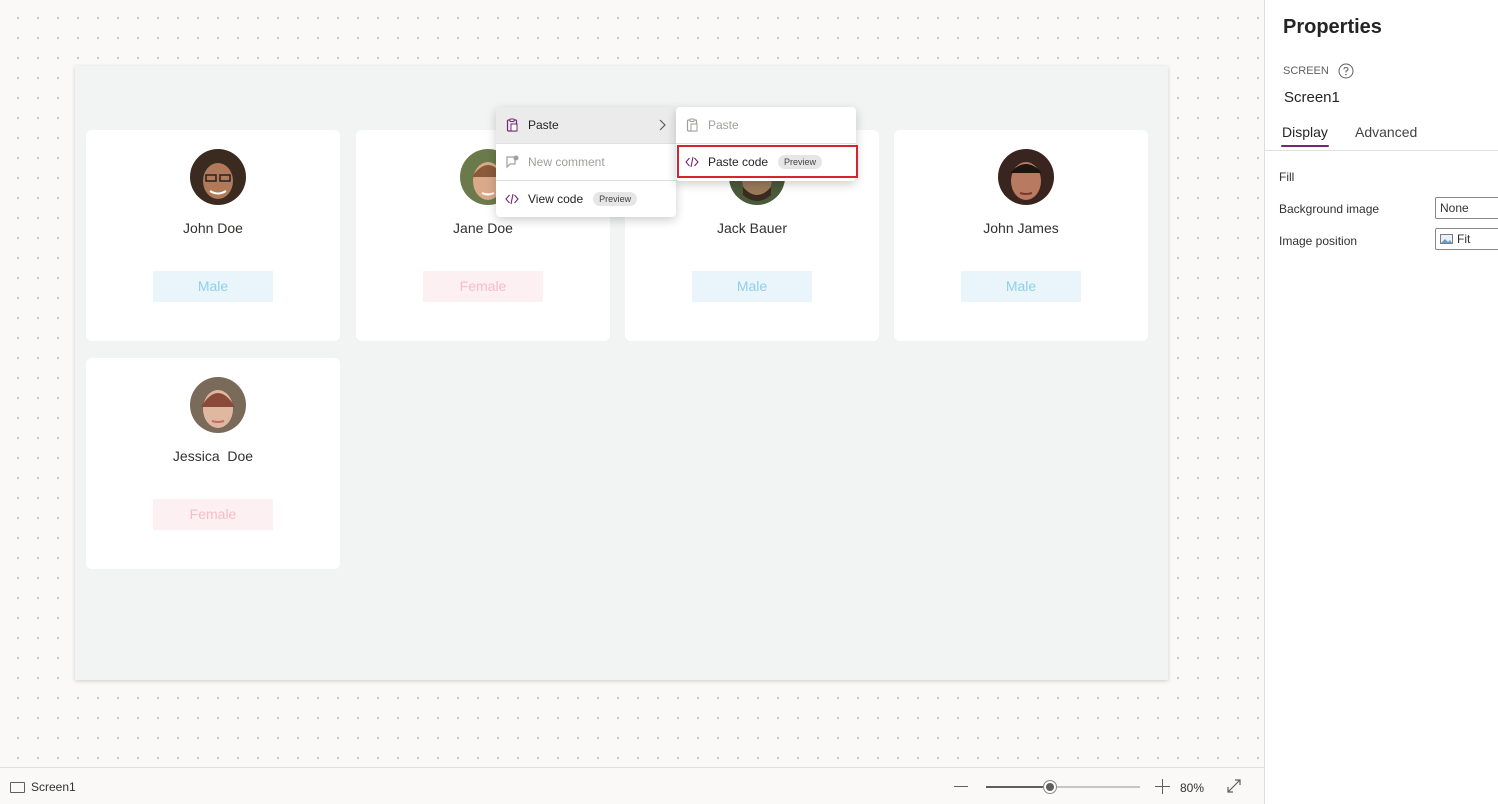 Image resolution: width=1498 pixels, height=804 pixels. Describe the element at coordinates (1454, 208) in the screenshot. I see `background-image-value: None` at that location.